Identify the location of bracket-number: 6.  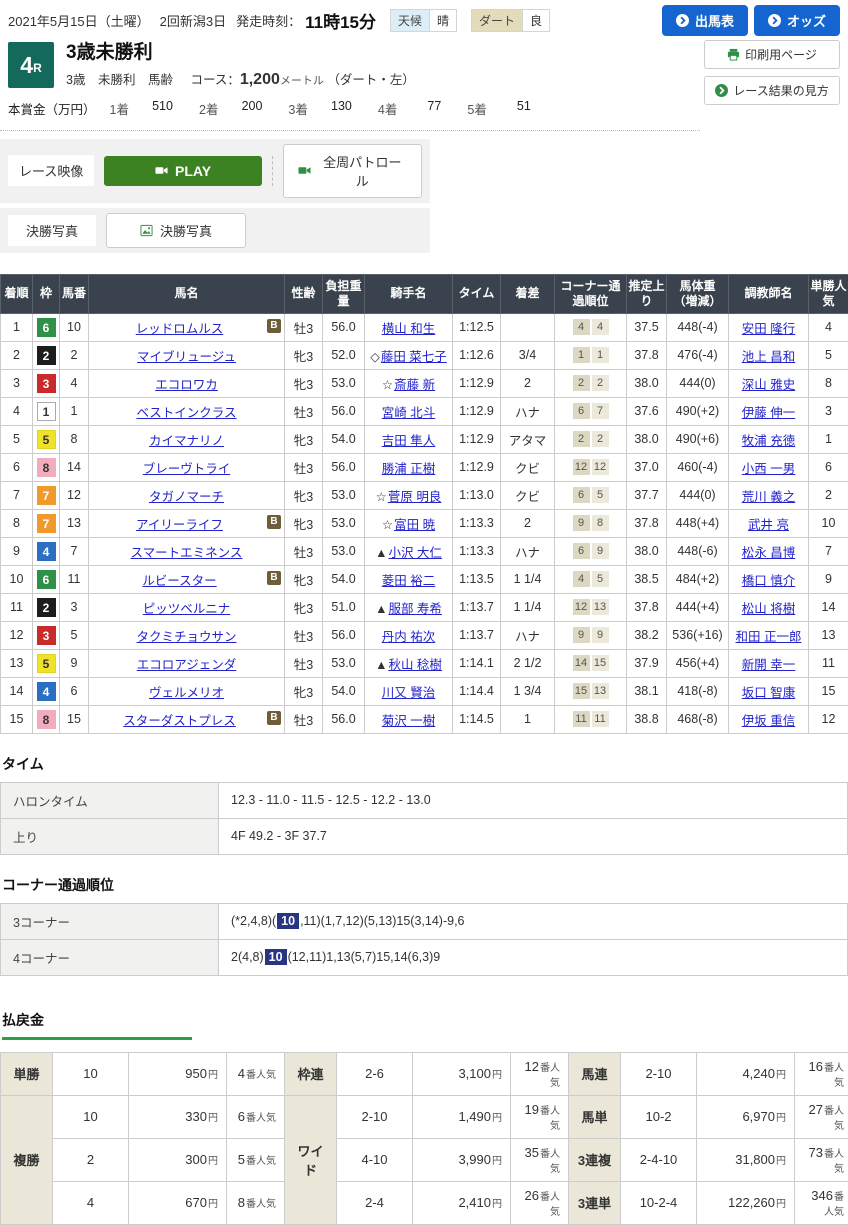
(46, 579).